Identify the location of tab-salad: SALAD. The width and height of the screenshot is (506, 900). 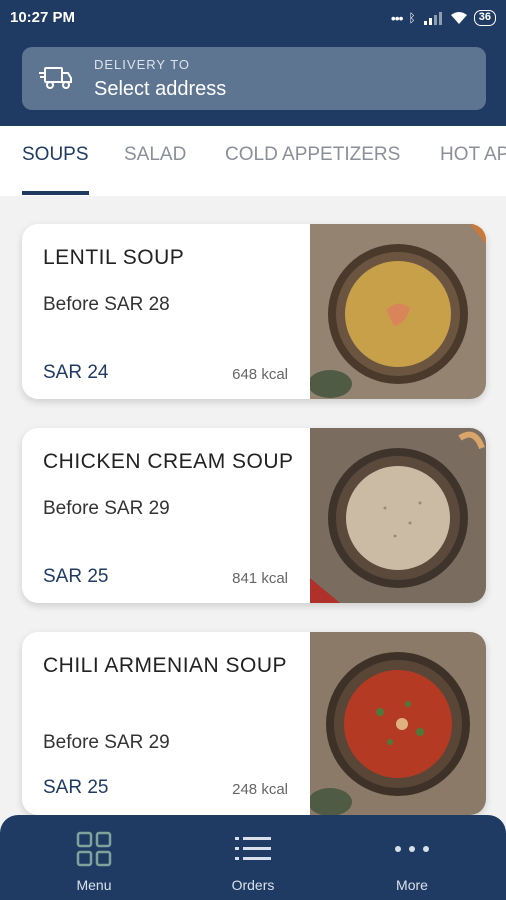
(155, 155).